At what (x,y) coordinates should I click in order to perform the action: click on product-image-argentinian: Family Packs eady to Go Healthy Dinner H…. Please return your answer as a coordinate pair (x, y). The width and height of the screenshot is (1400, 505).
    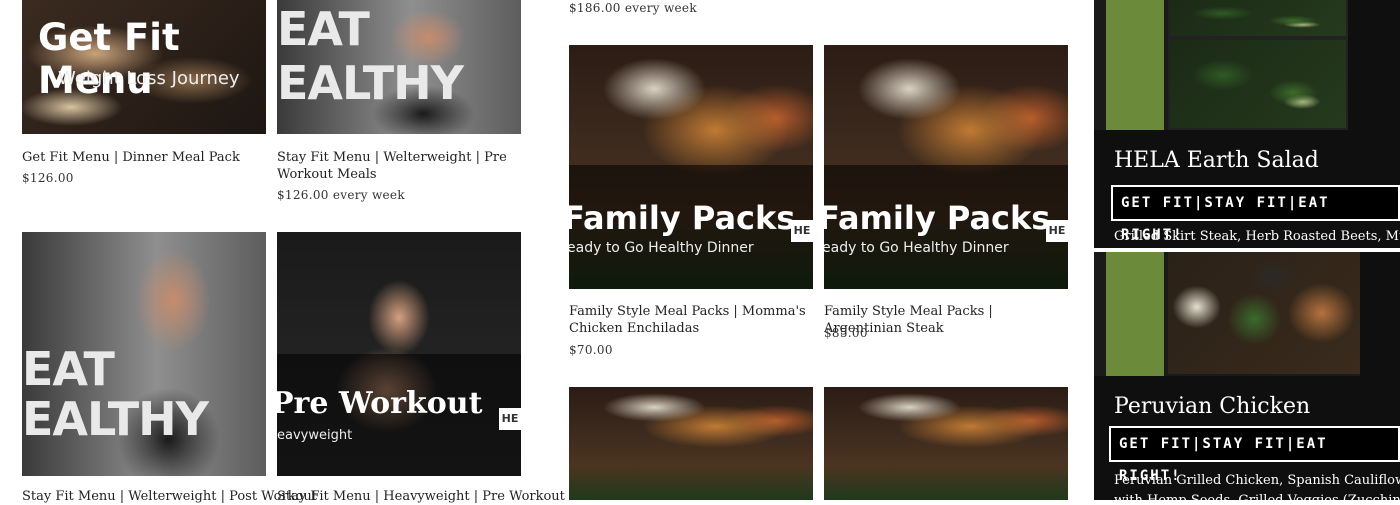
    Looking at the image, I should click on (946, 167).